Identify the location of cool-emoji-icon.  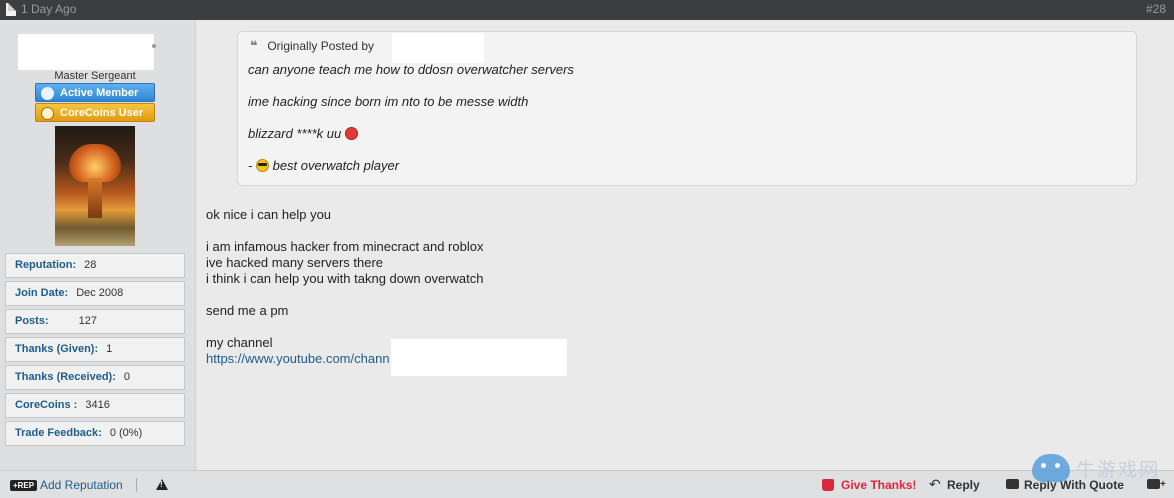
(262, 165).